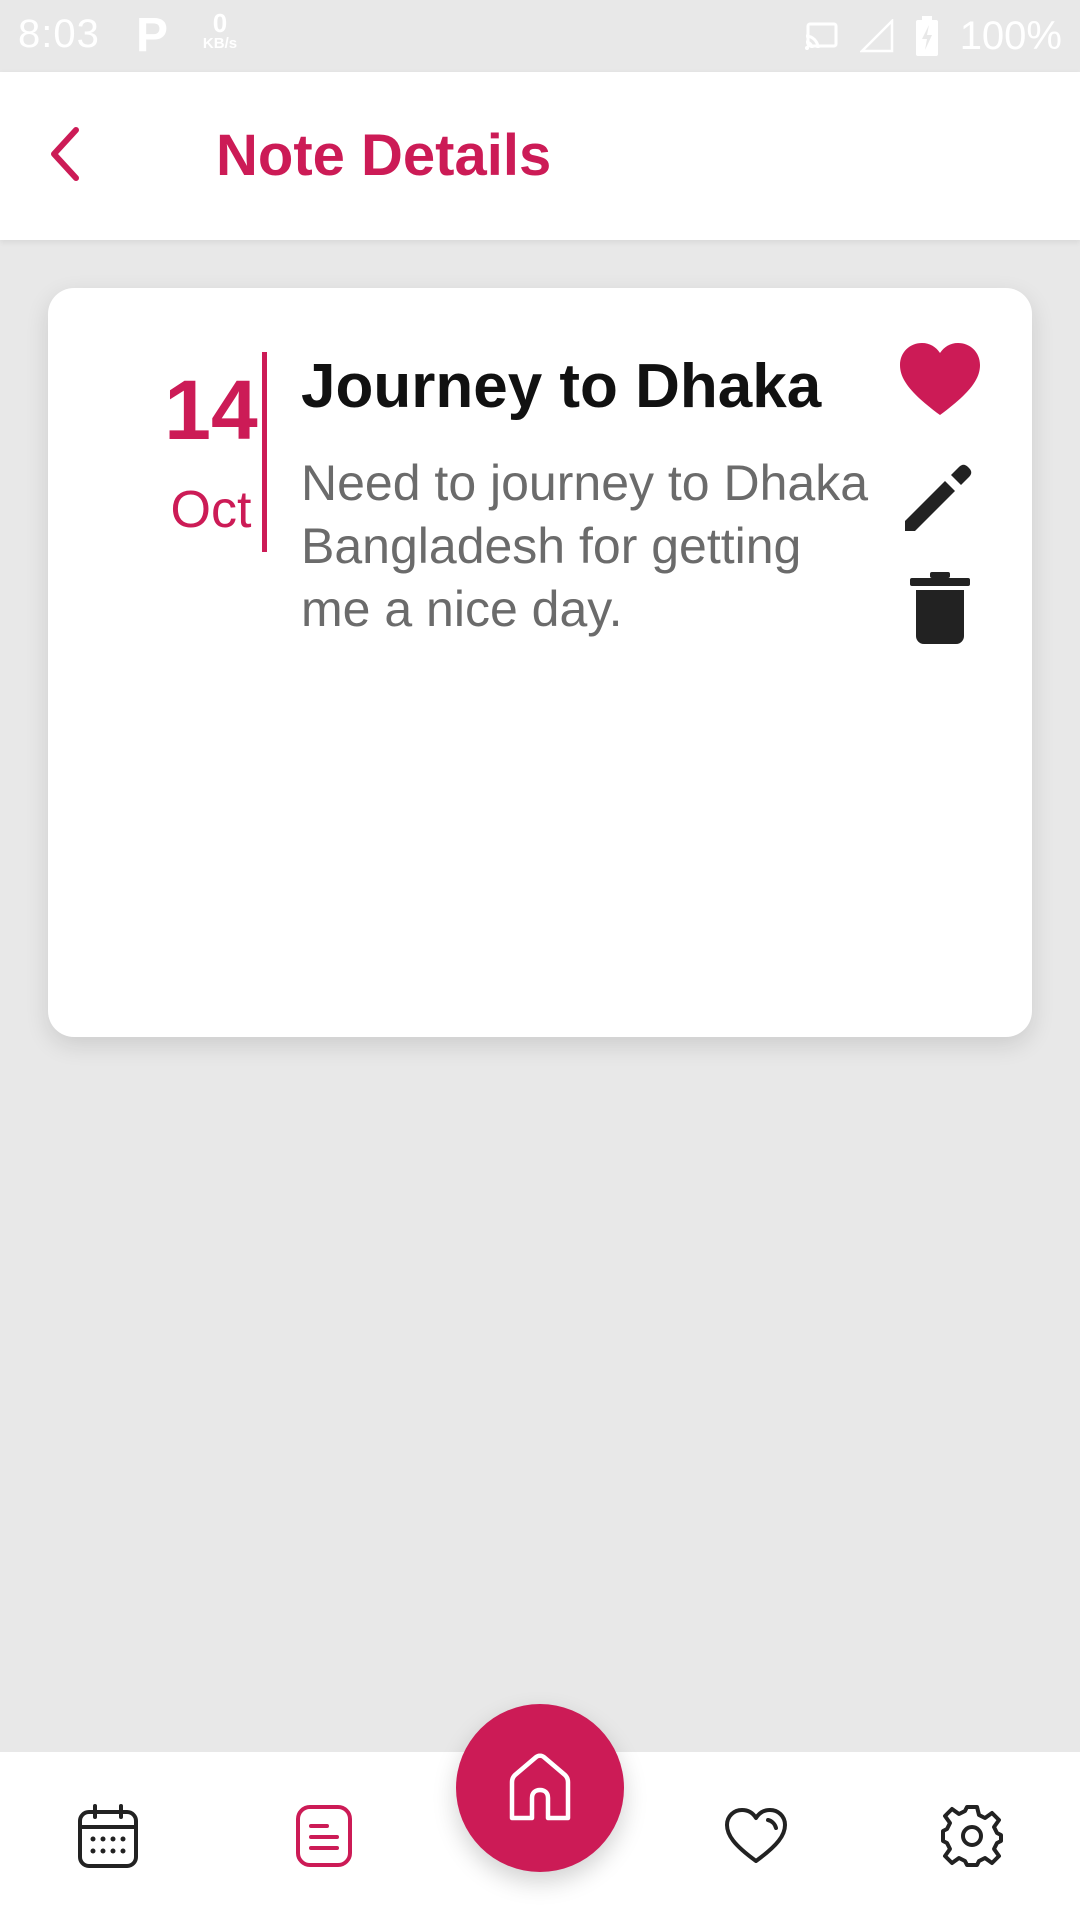 The height and width of the screenshot is (1920, 1080). I want to click on edit-button, so click(940, 496).